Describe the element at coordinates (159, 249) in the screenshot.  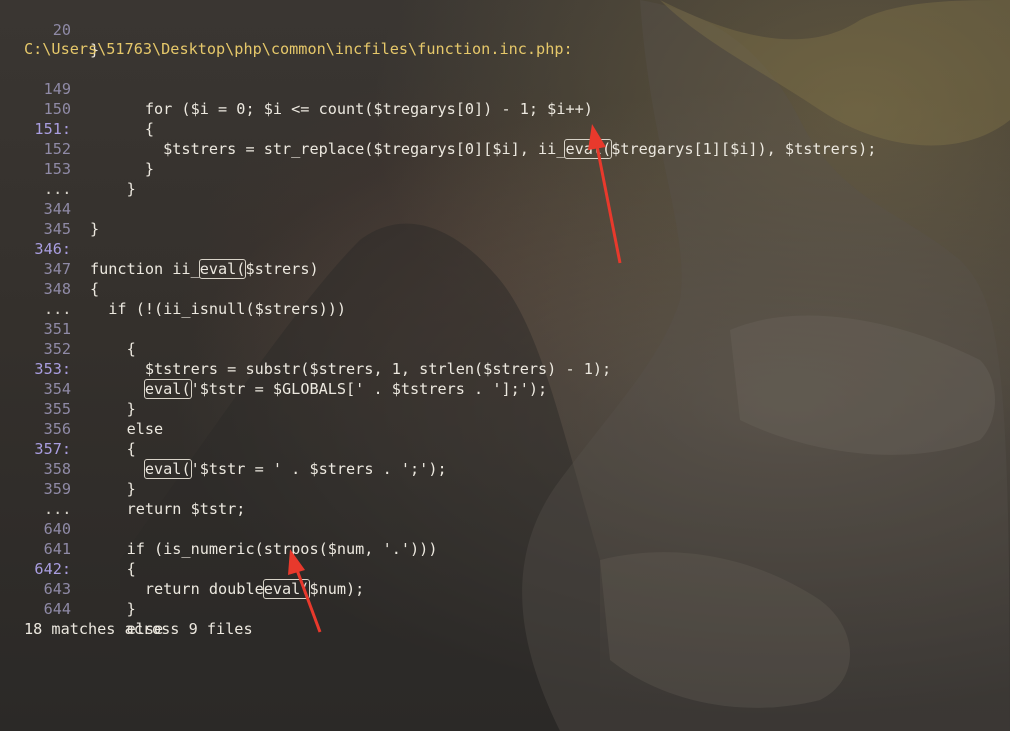
I see `result-line-match: 346: function ii_eval($strers)` at that location.